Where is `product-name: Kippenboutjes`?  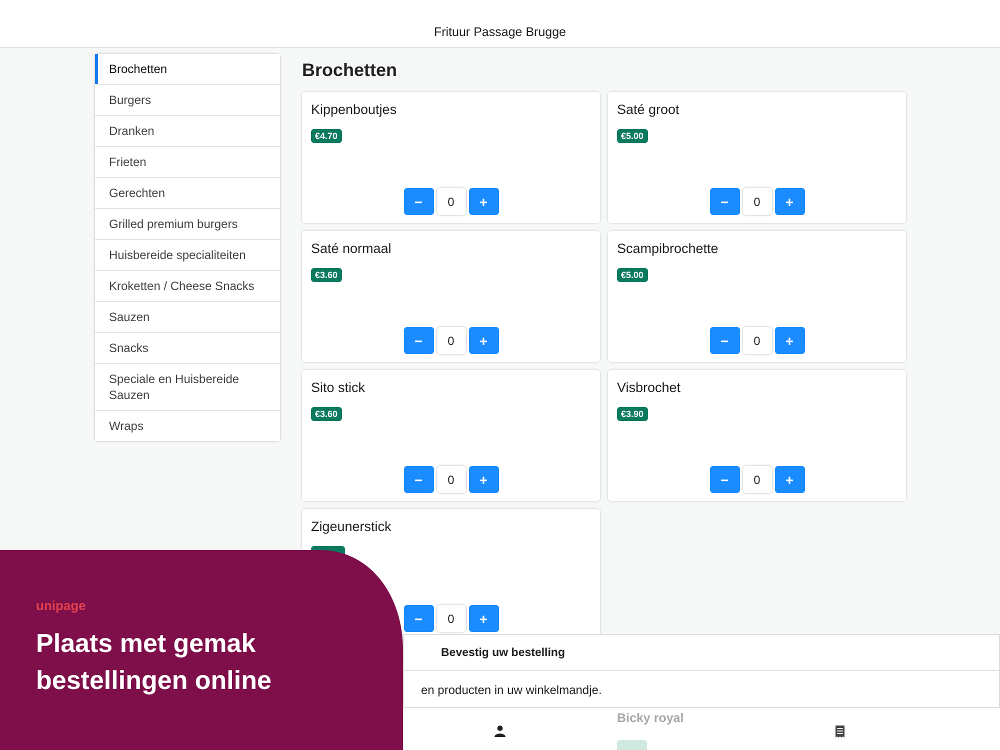 product-name: Kippenboutjes is located at coordinates (354, 109).